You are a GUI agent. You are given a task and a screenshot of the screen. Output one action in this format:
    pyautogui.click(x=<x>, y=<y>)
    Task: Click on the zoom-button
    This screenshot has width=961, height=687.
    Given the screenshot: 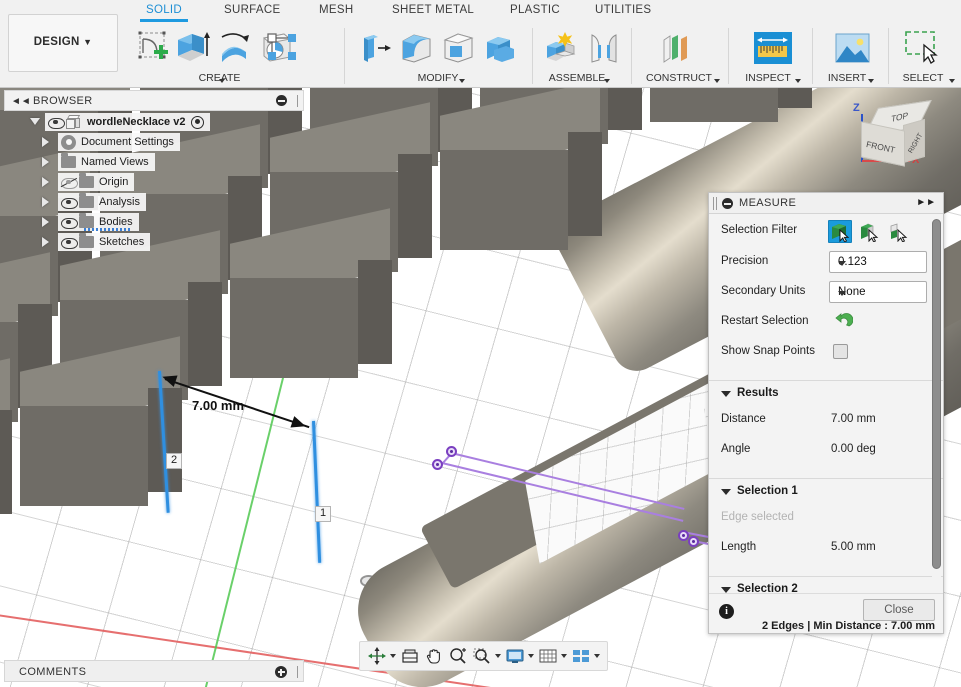 What is the action you would take?
    pyautogui.click(x=458, y=656)
    